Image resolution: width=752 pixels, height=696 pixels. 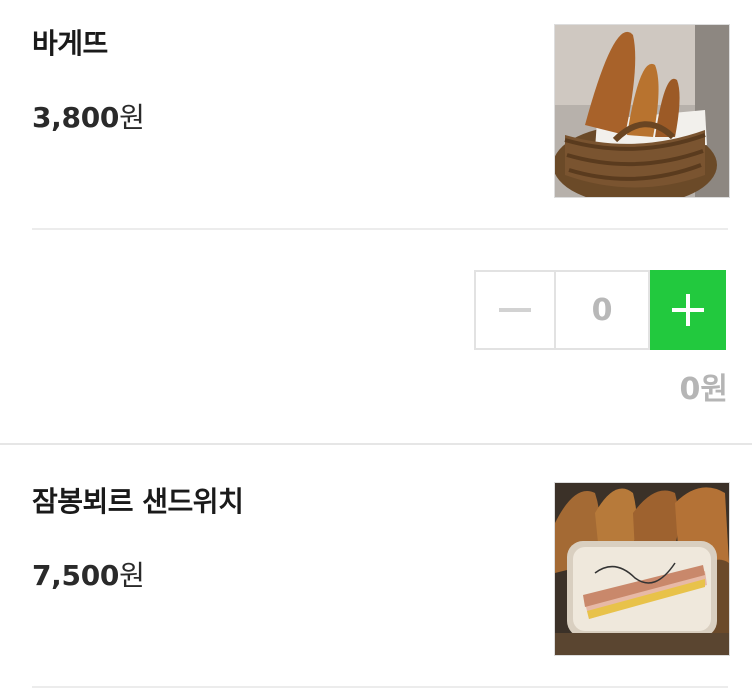 I want to click on increase-button, so click(x=688, y=310).